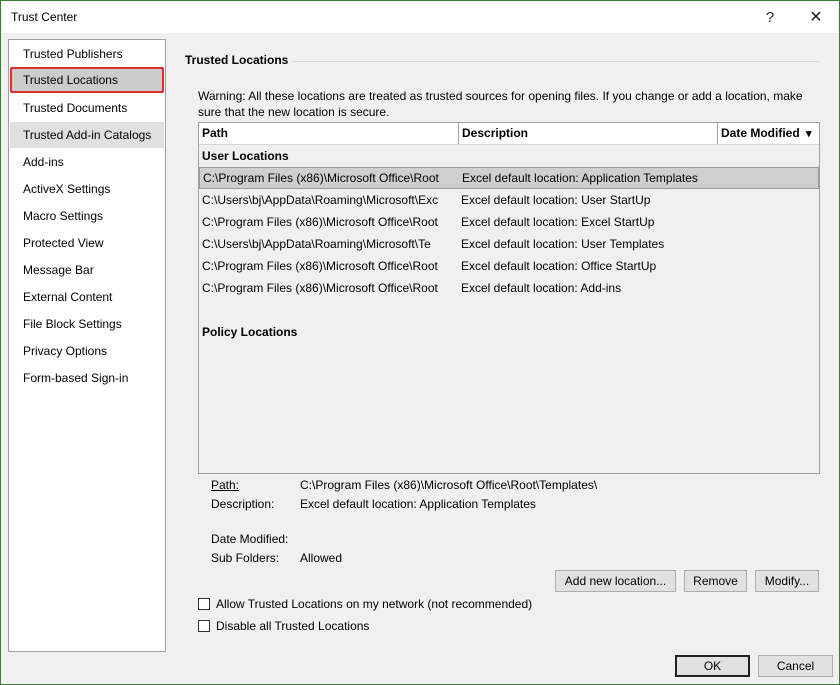  What do you see at coordinates (87, 378) in the screenshot?
I see `sidebar-item-form-based-sign-in: Form-based Sign-in` at bounding box center [87, 378].